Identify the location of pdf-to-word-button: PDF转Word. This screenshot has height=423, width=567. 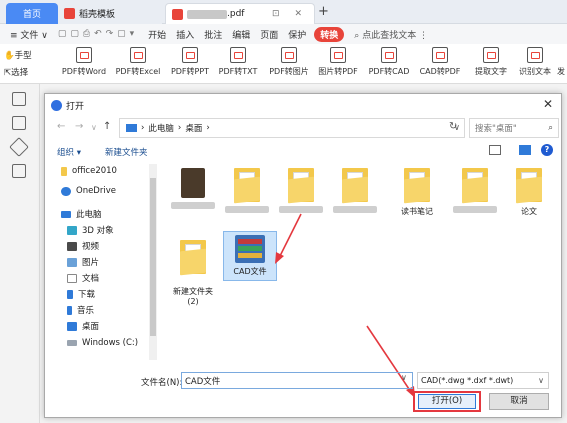
(84, 62).